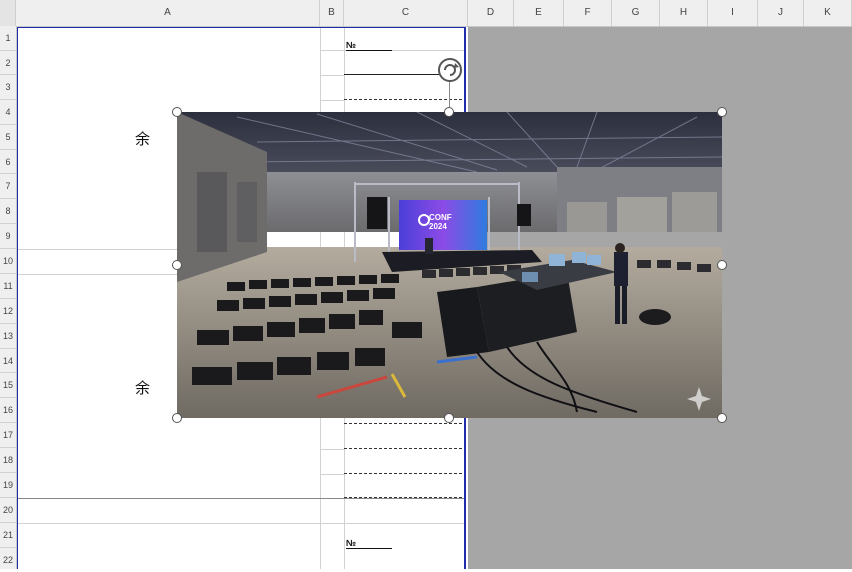 The image size is (852, 572). Describe the element at coordinates (8, 236) in the screenshot. I see `row-header-9: 9` at that location.